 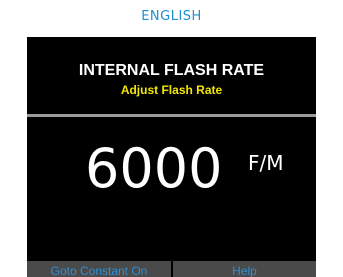 I want to click on flash-rate-unit: F/M, so click(x=266, y=163).